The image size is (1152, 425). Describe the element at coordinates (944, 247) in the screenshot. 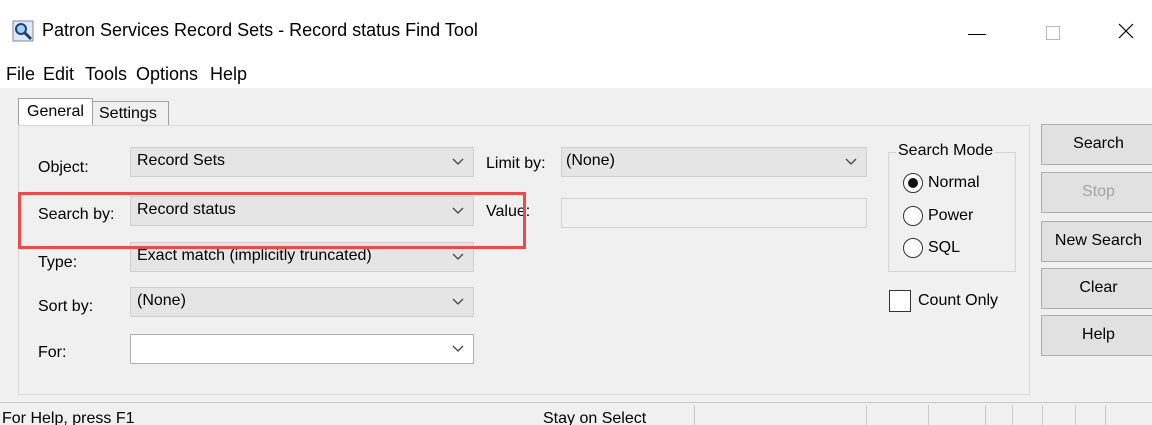

I see `sql-radio-label: SQL` at that location.